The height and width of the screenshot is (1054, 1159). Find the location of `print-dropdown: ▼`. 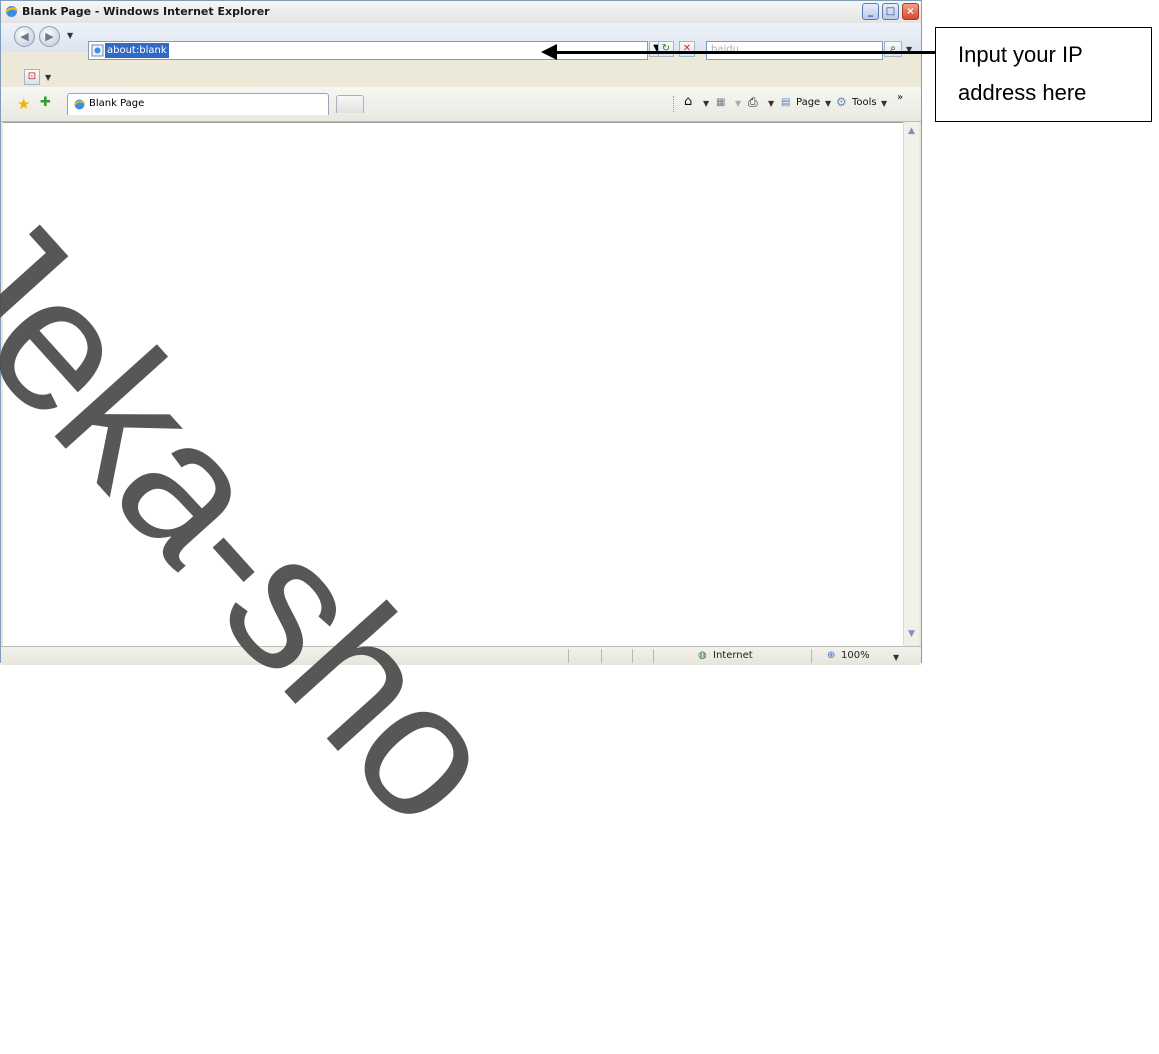

print-dropdown: ▼ is located at coordinates (771, 103).